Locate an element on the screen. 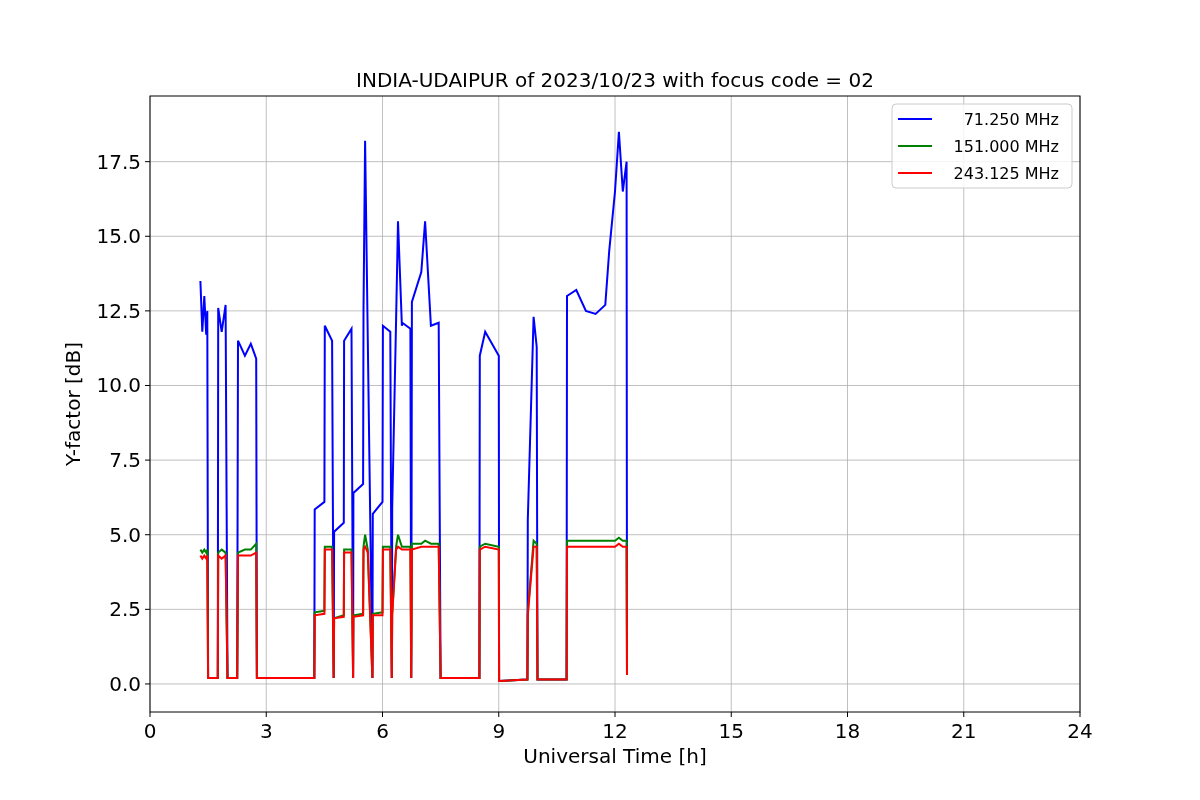  tick-label: 15.0 is located at coordinates (118, 236).